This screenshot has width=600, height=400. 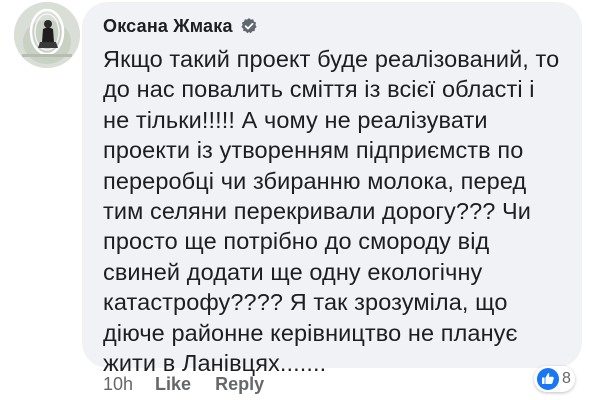 What do you see at coordinates (118, 384) in the screenshot?
I see `comment-timestamp: 10h` at bounding box center [118, 384].